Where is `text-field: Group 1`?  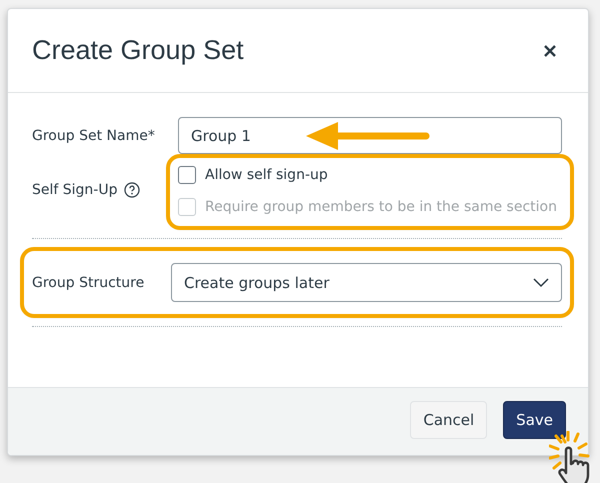 text-field: Group 1 is located at coordinates (370, 135).